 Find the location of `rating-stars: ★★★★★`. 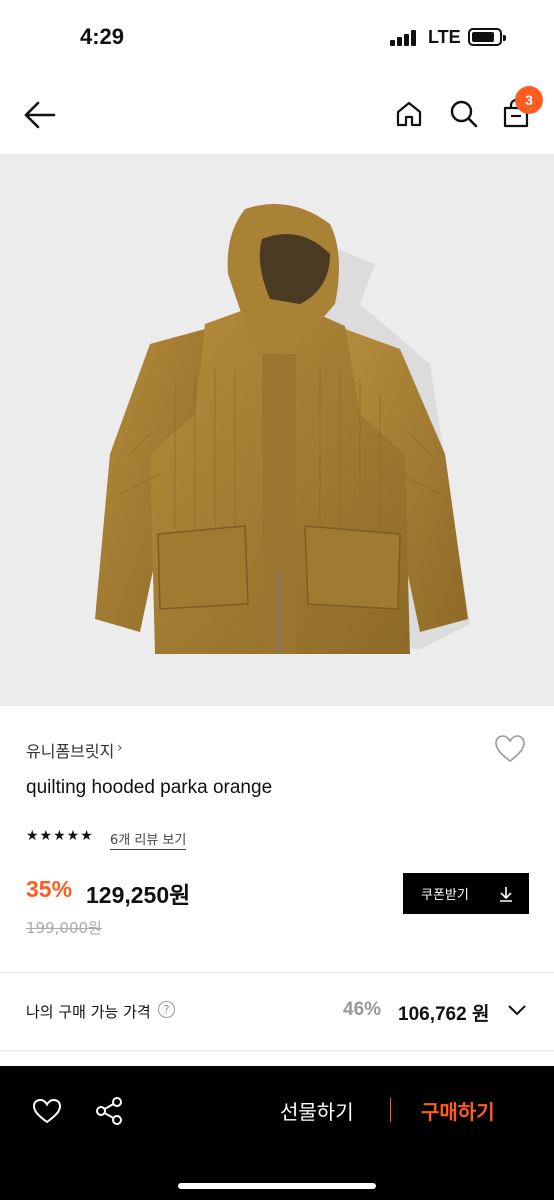

rating-stars: ★★★★★ is located at coordinates (60, 836).